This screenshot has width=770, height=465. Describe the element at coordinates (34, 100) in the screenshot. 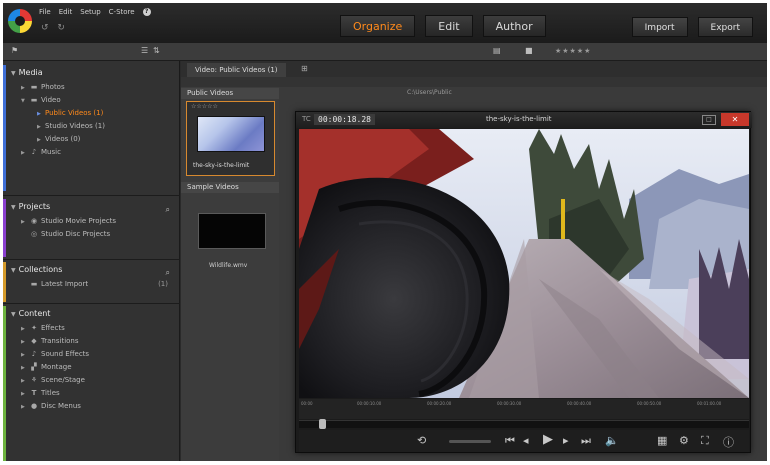

I see `video-folder-icon: ▬` at that location.